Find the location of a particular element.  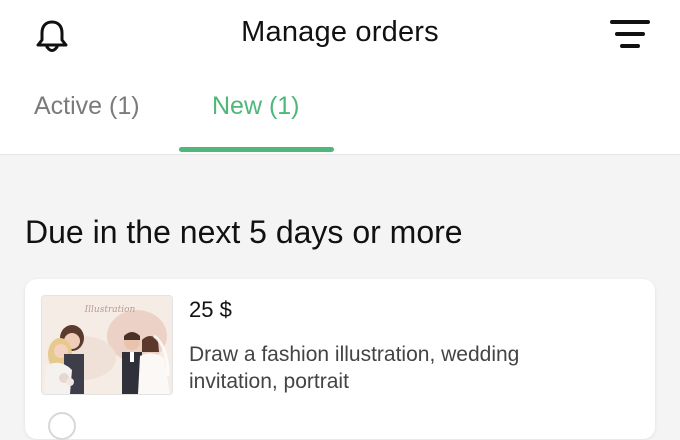

thumbnail-script-text: Illustration is located at coordinates (110, 310).